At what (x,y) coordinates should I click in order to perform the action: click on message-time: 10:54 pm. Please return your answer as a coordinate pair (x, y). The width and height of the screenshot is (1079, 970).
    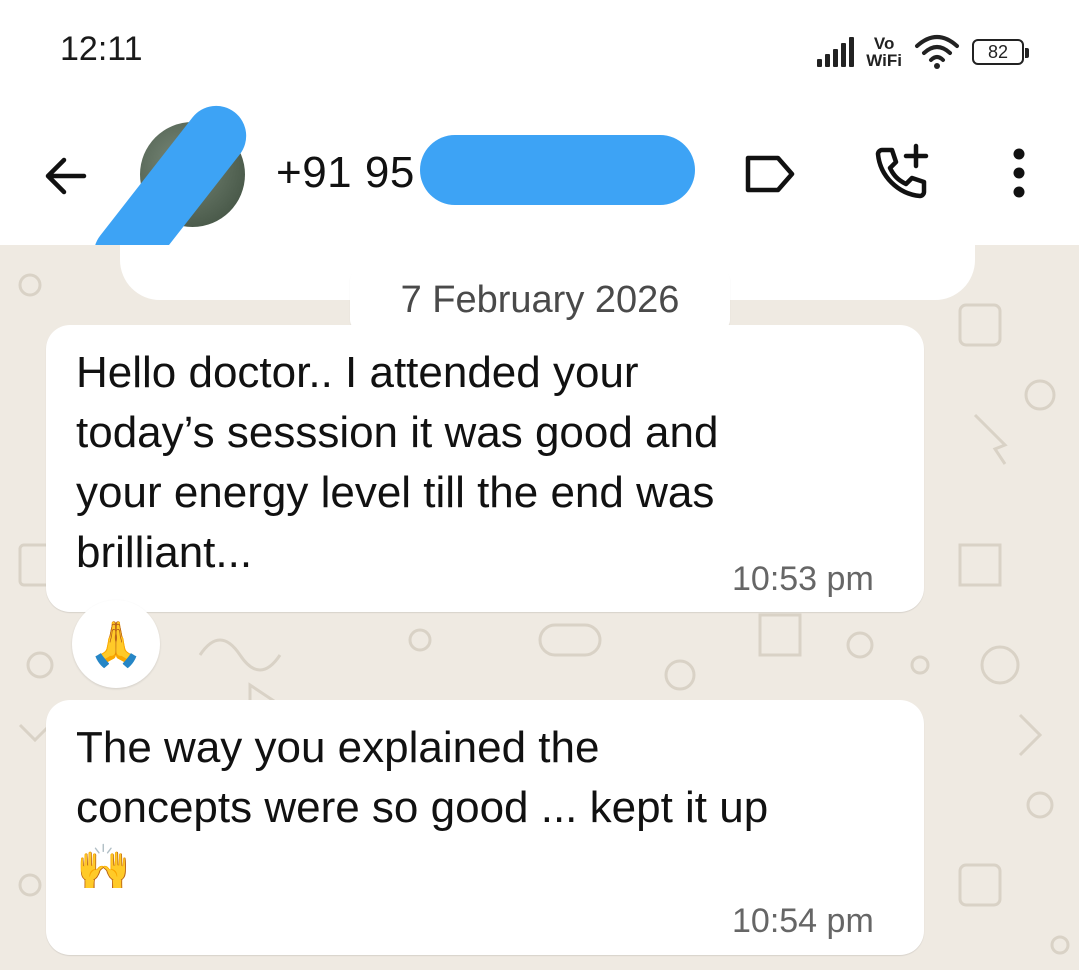
    Looking at the image, I should click on (803, 921).